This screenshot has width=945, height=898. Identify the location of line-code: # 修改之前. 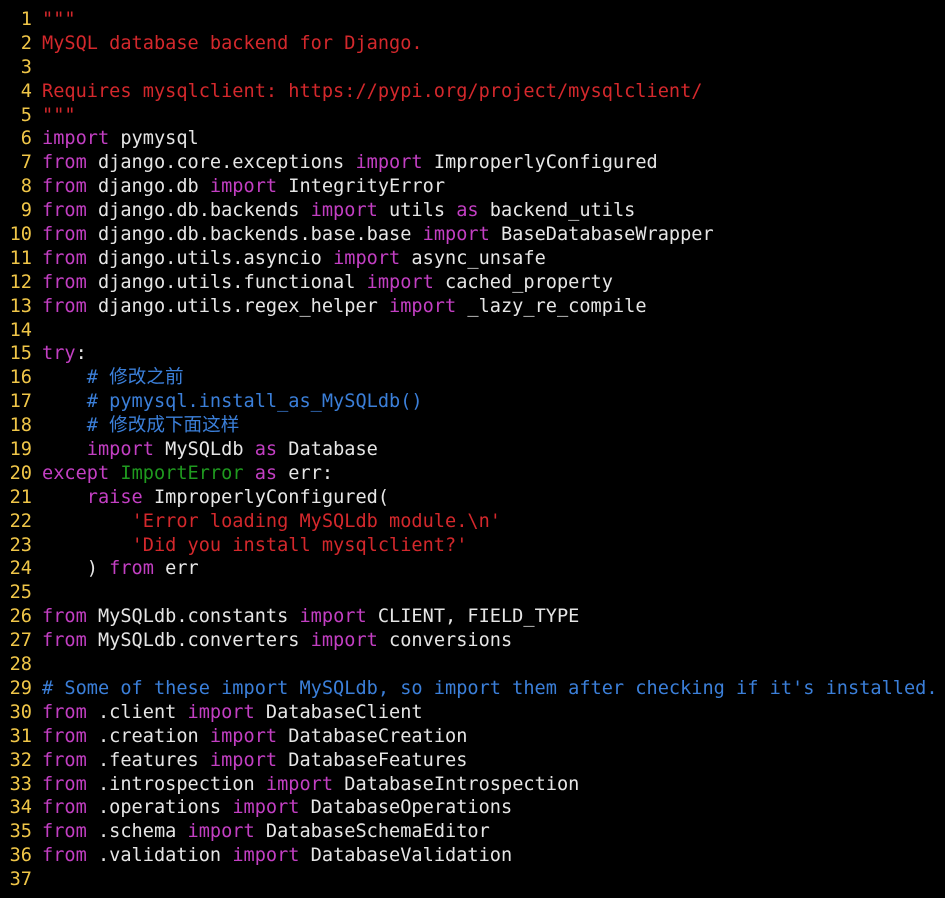
(493, 378).